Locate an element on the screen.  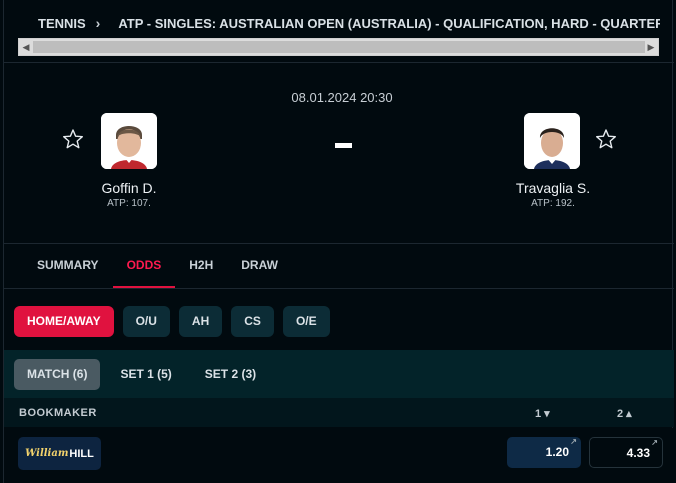
odd-away-button: 4.33 ↗ is located at coordinates (626, 452).